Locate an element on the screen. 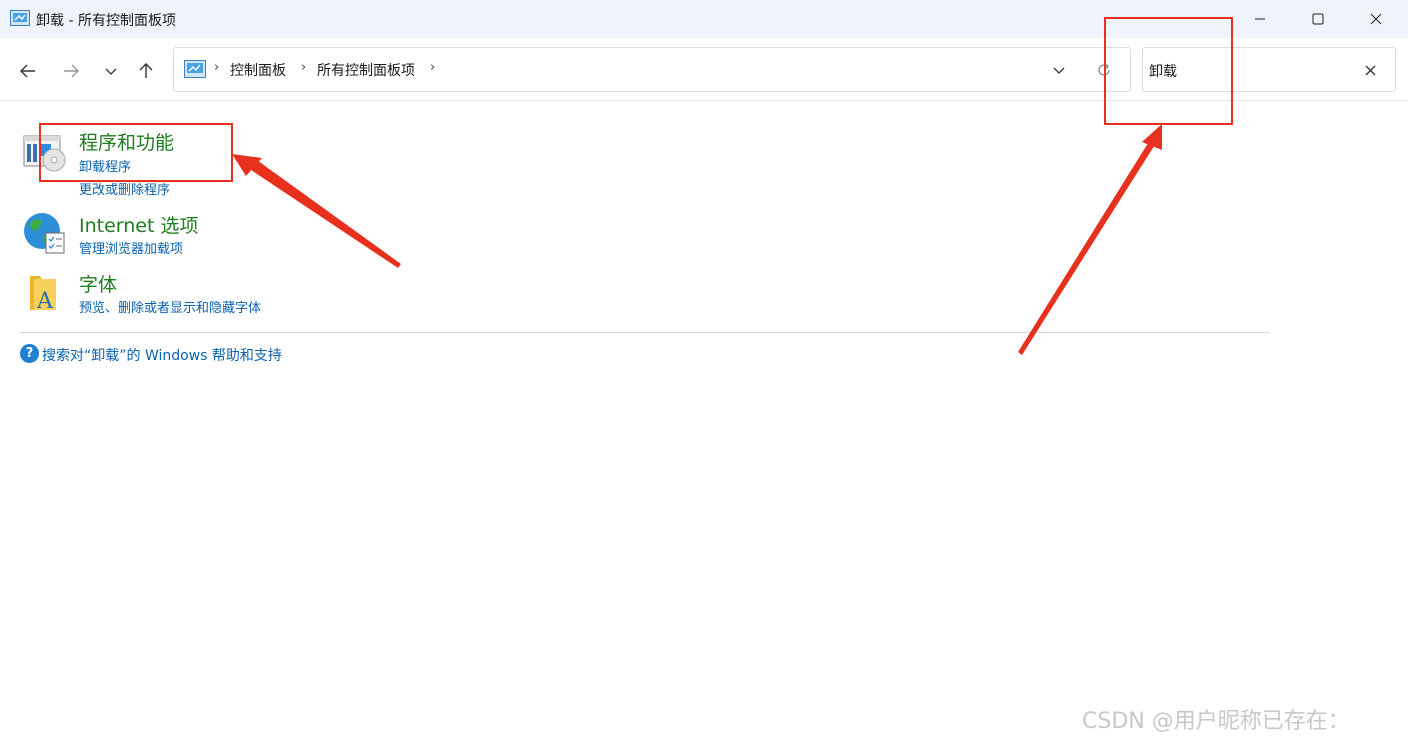 The width and height of the screenshot is (1408, 742). fonts-folder-icon: A is located at coordinates (43, 295).